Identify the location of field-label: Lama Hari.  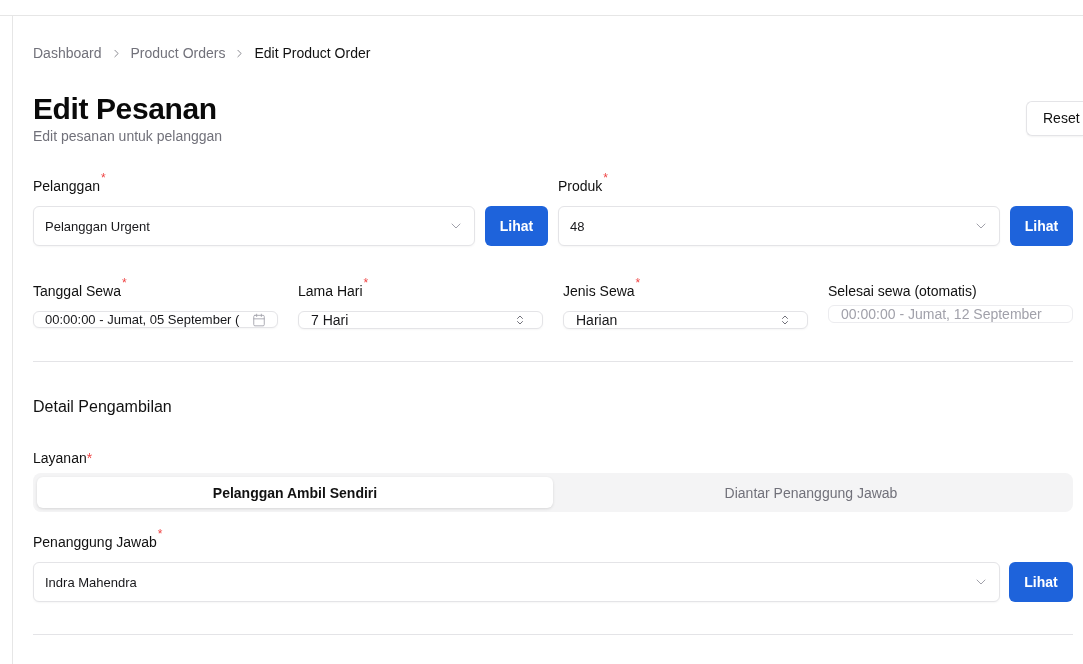
(330, 291).